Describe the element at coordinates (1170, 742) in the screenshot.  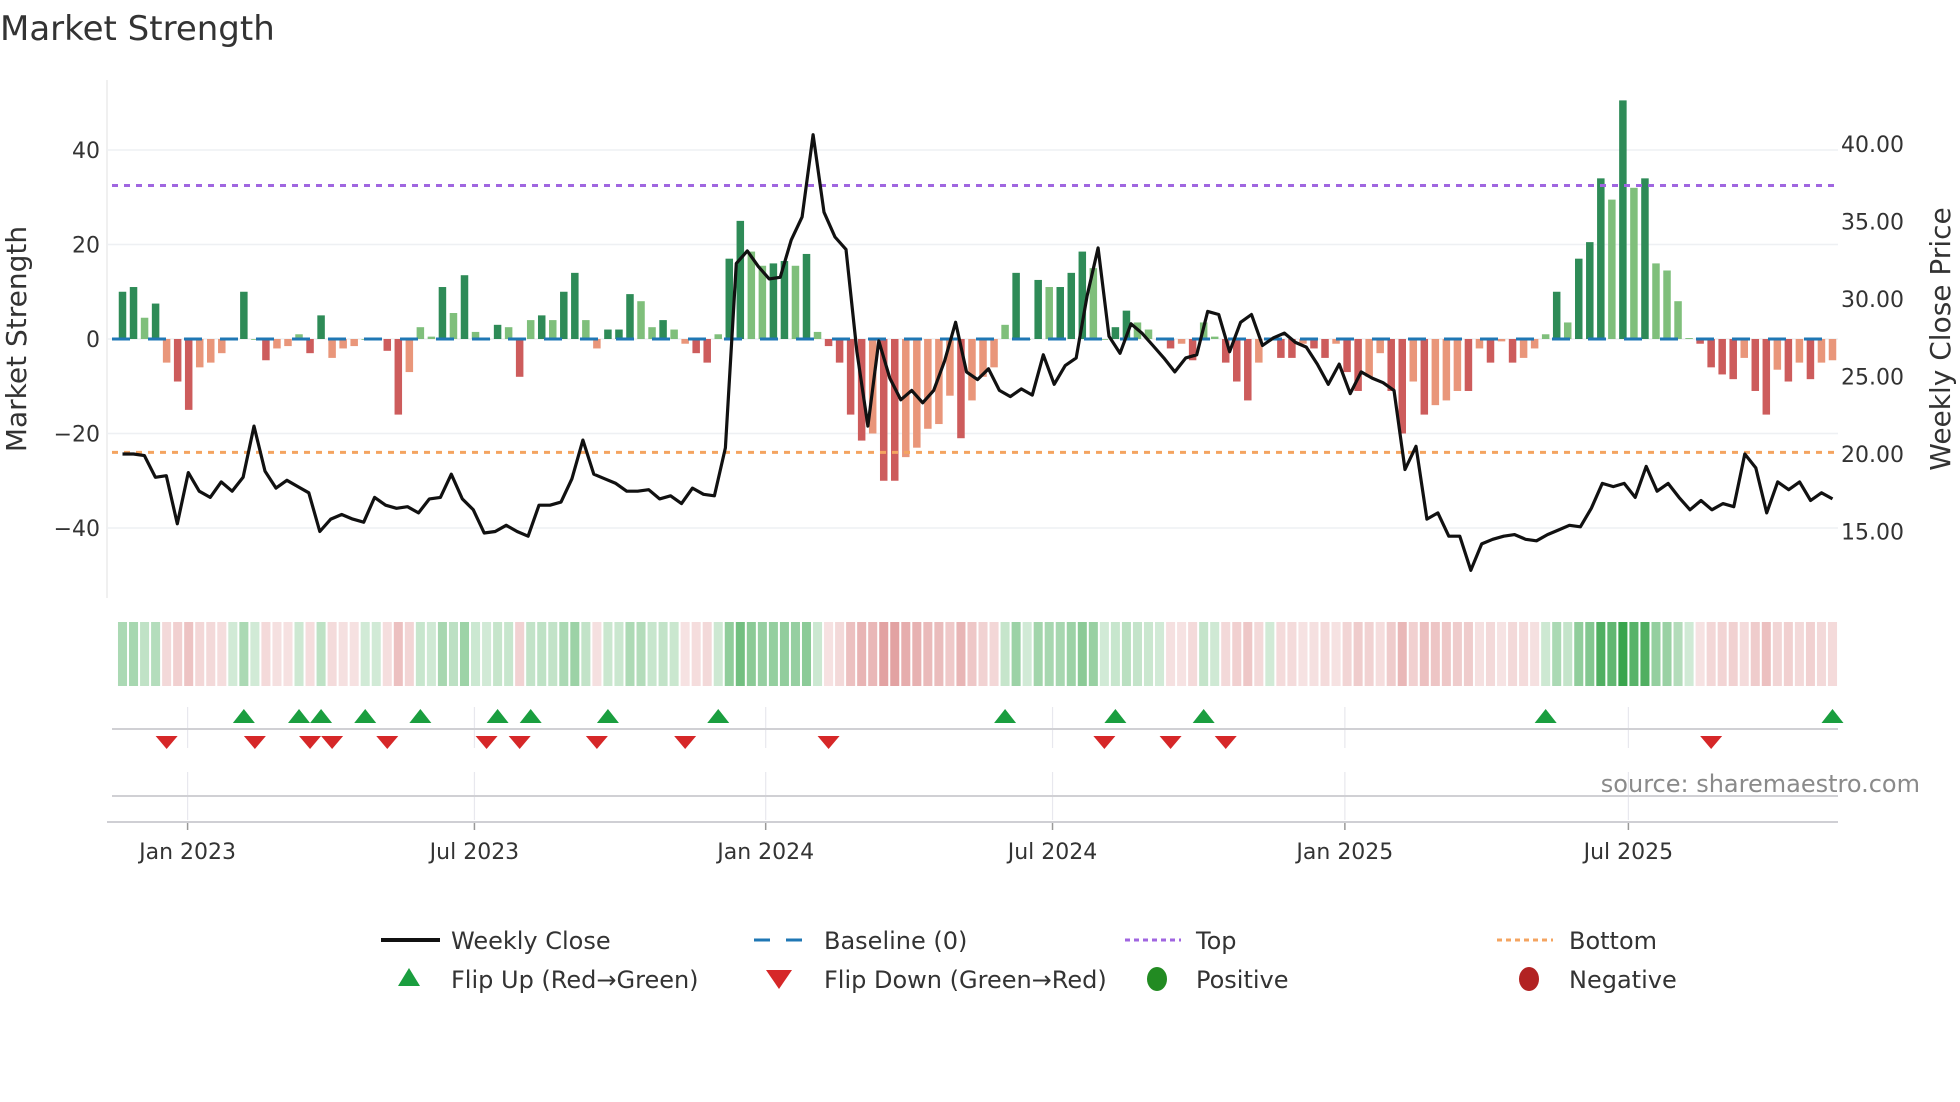
I see `flip-down-marker` at that location.